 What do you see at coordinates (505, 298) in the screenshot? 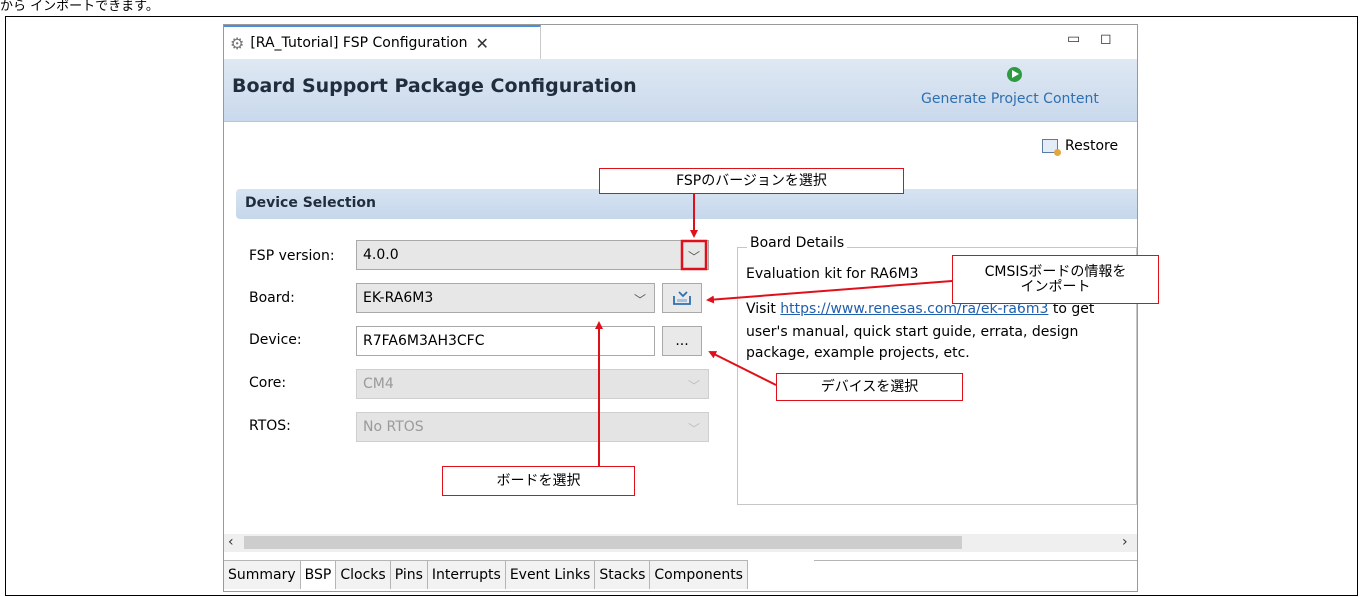
I see `board-dropdown: EK-RA6M3 ﹀` at bounding box center [505, 298].